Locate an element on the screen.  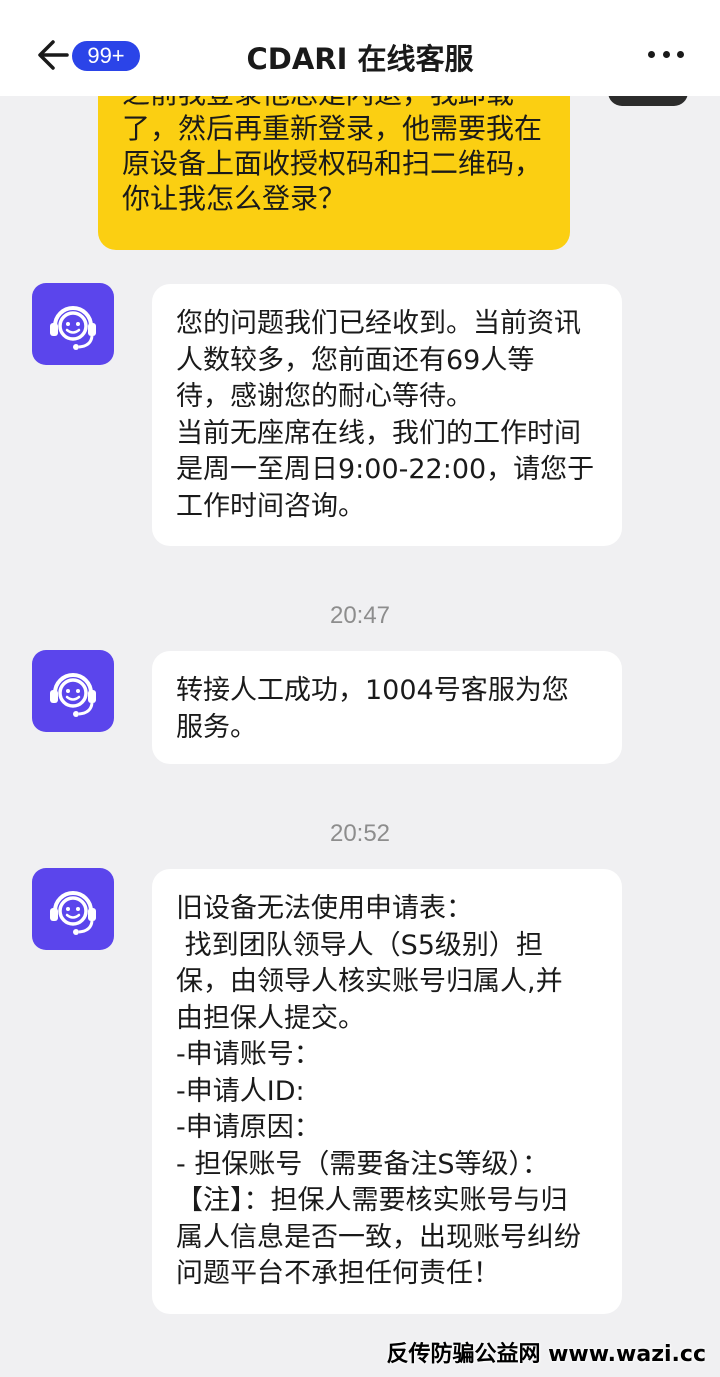
message-line: -申请人ID: is located at coordinates (240, 1091).